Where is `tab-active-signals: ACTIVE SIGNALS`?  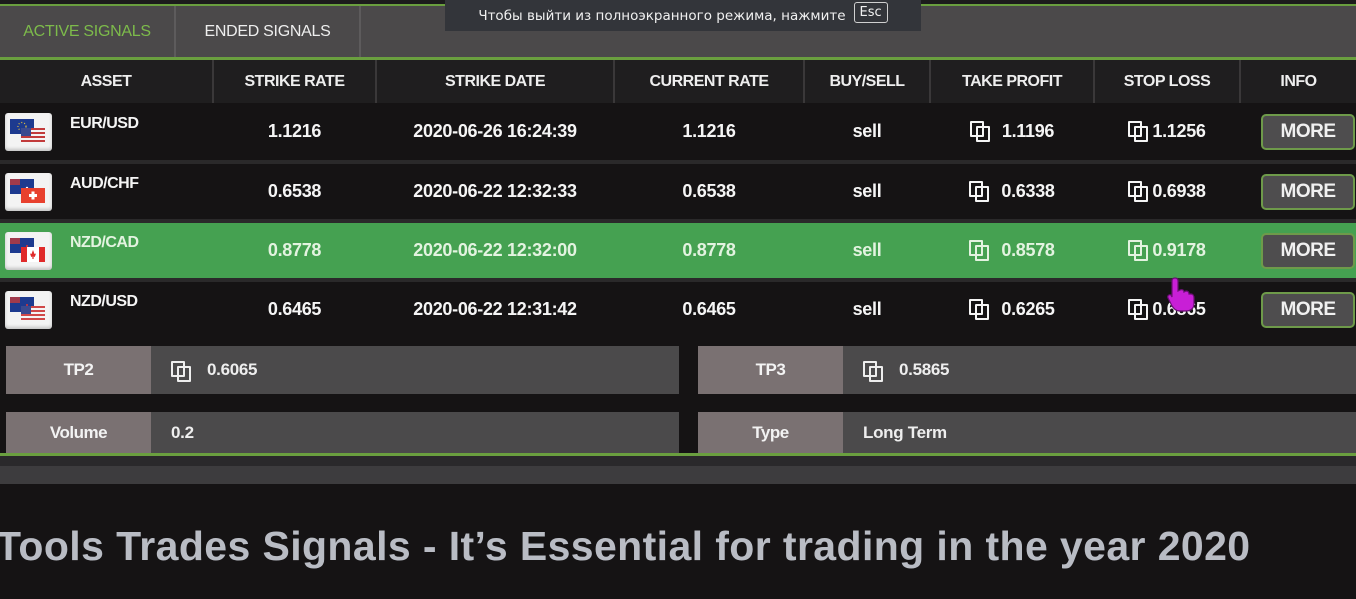 tab-active-signals: ACTIVE SIGNALS is located at coordinates (88, 31).